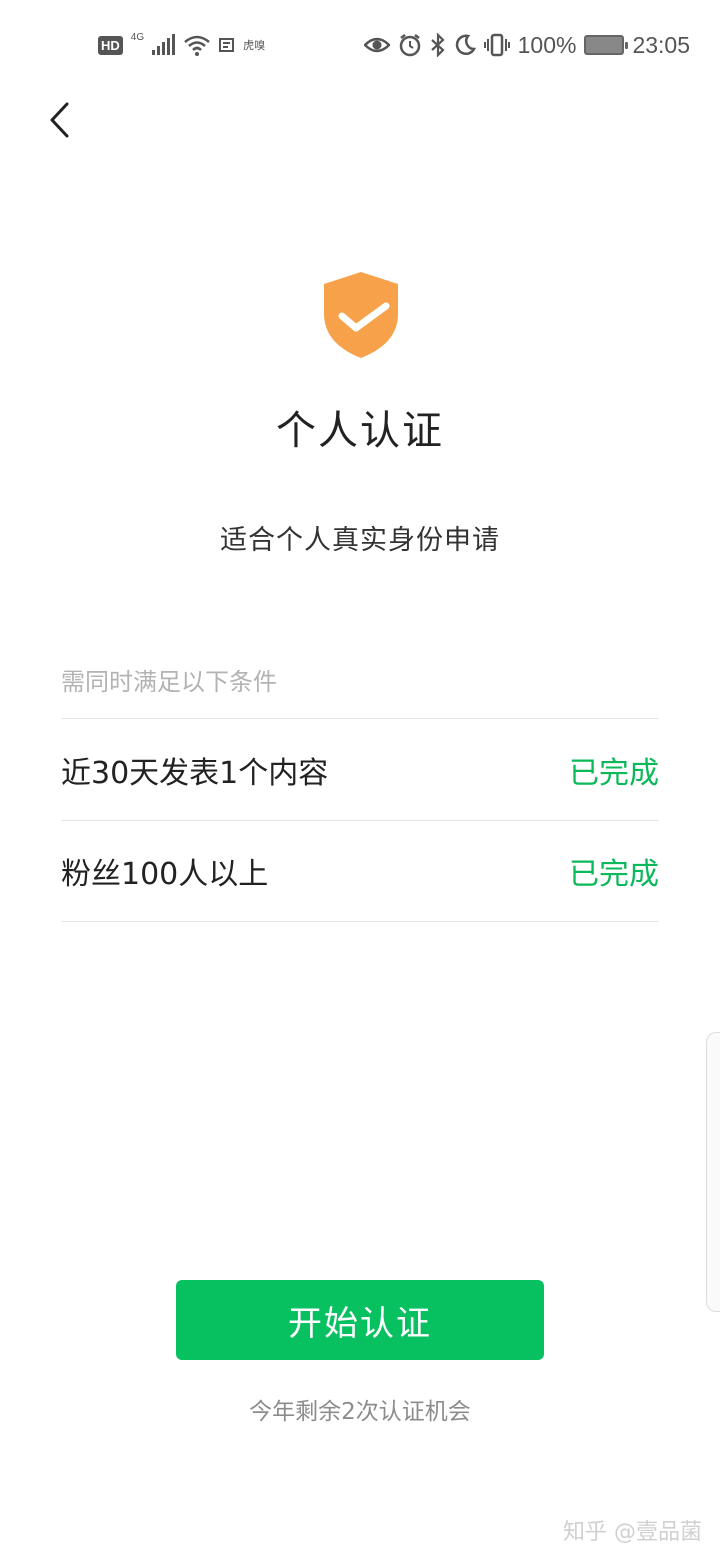 This screenshot has height=1560, width=720. Describe the element at coordinates (227, 45) in the screenshot. I see `app-notification-icon` at that location.